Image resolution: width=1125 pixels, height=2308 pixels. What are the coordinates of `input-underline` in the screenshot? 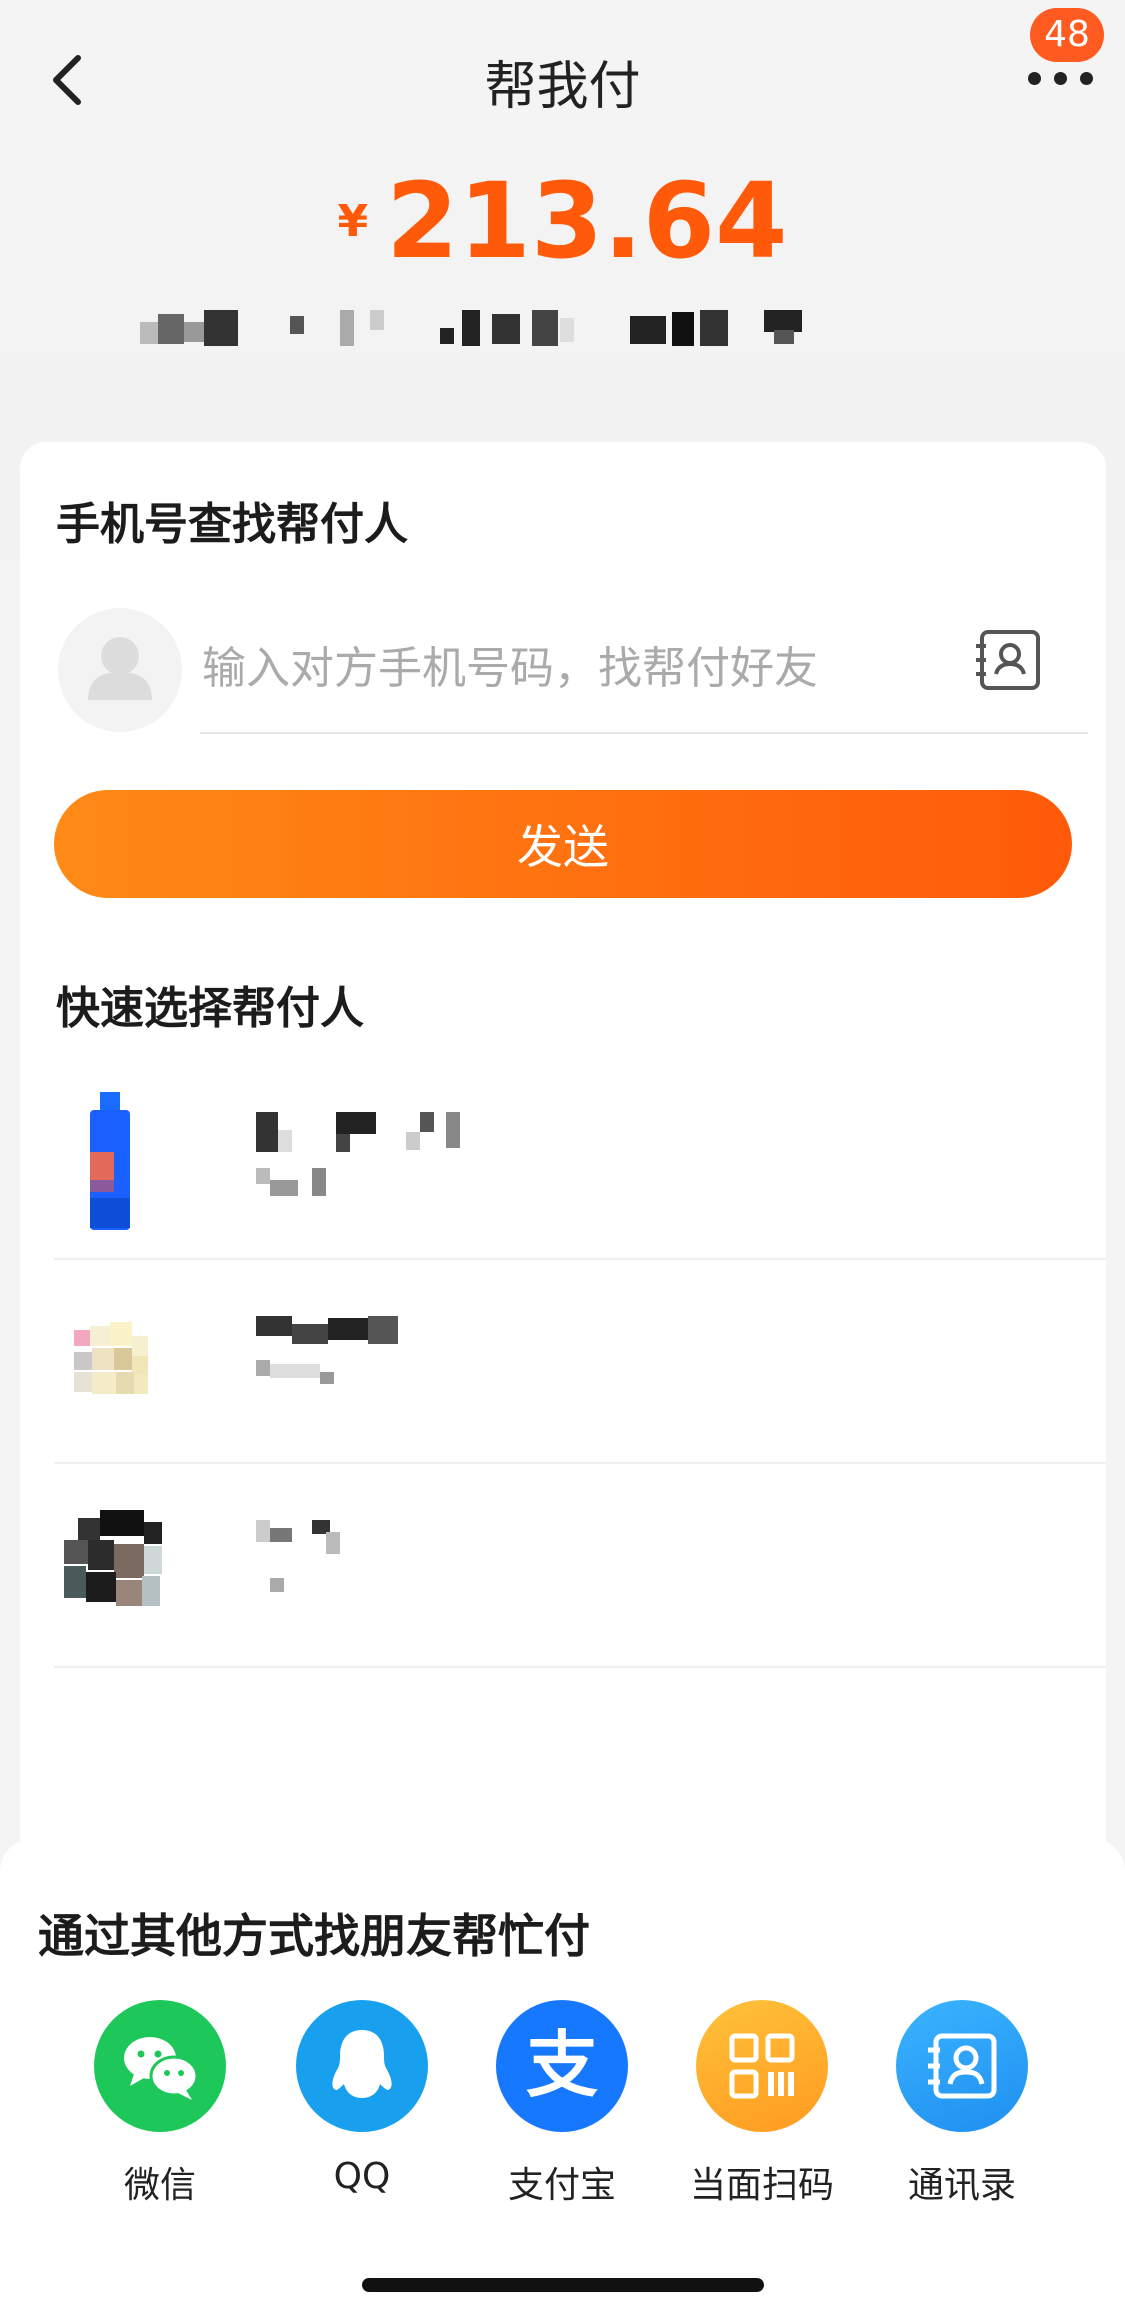 It's located at (644, 733).